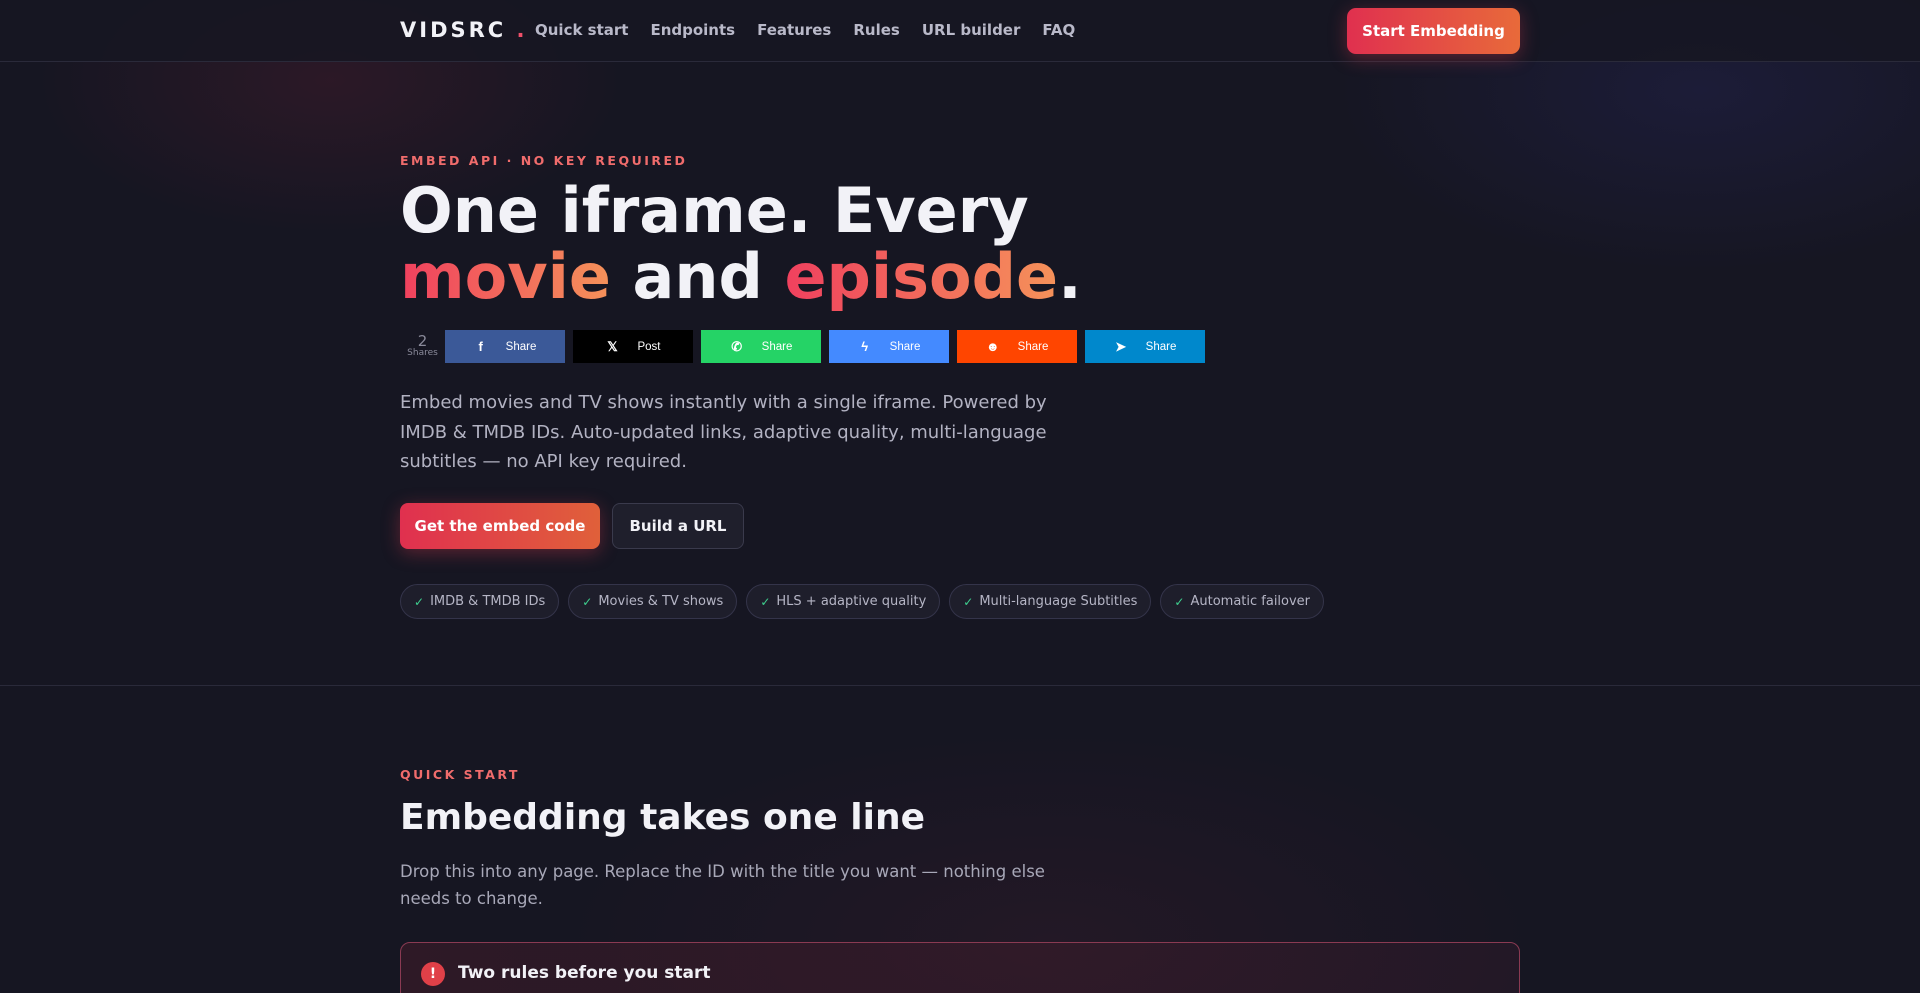  I want to click on share-count: 2 Shares, so click(422, 345).